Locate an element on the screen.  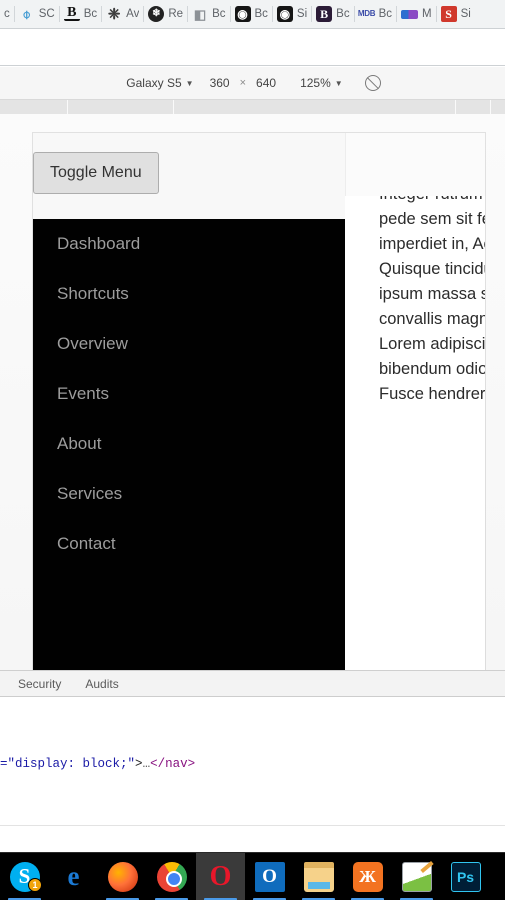
nav-link-label: Services is located at coordinates (89, 493).